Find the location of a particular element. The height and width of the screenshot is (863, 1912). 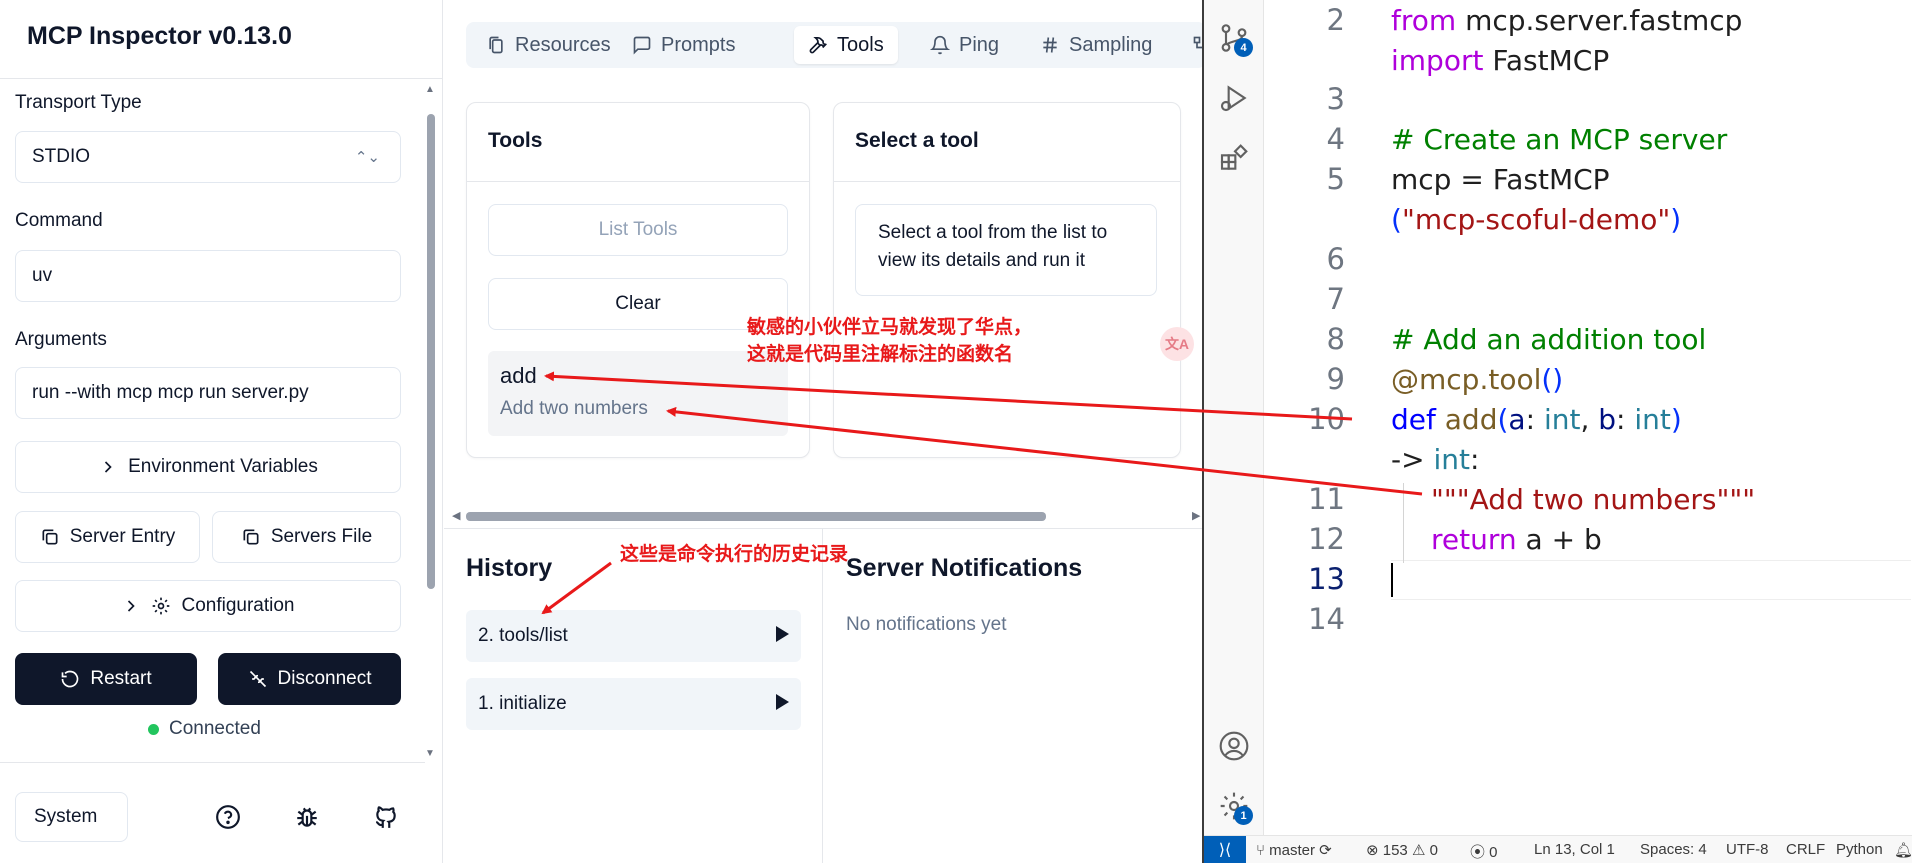

theme-select-value: System is located at coordinates (66, 816).